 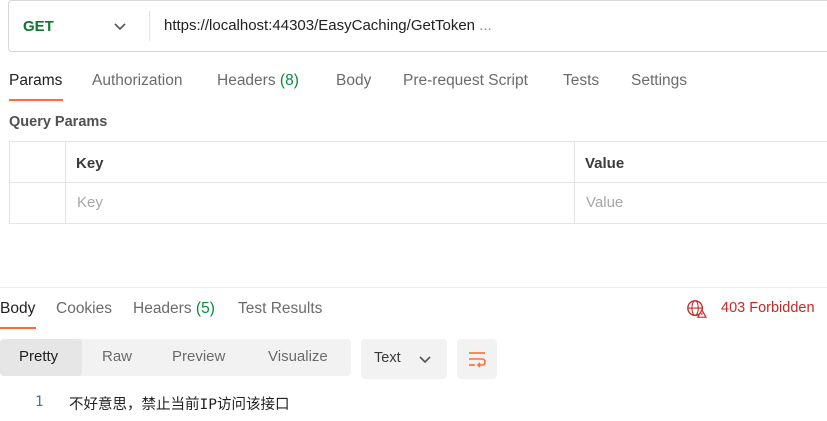 I want to click on response-body-text: 不好意思，禁止当前IP访问该接口, so click(x=179, y=405).